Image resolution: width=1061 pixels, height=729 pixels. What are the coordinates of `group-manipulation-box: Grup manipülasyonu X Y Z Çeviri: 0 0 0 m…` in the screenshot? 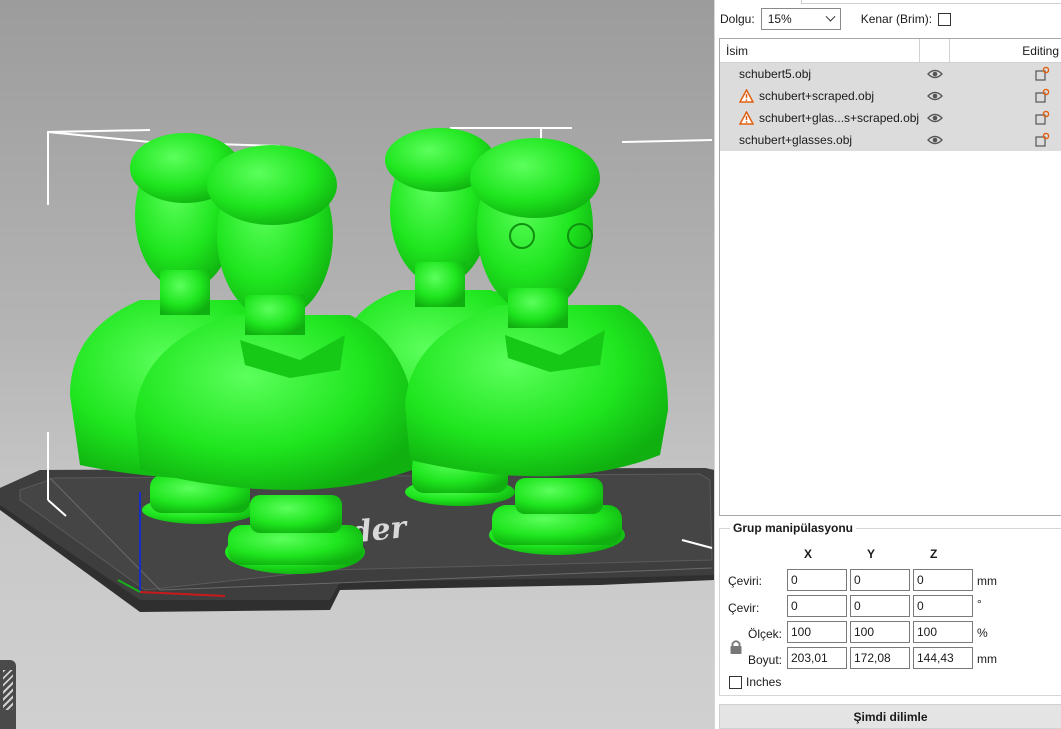 It's located at (890, 608).